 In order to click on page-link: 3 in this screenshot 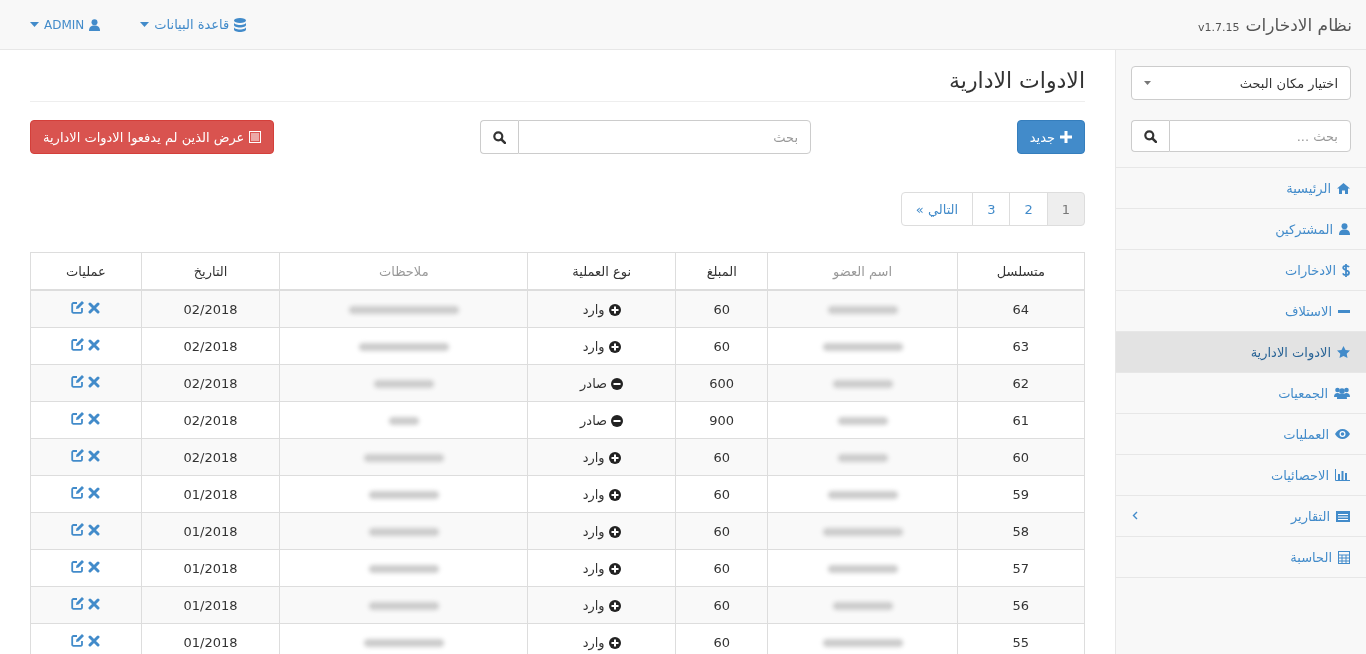, I will do `click(991, 209)`.